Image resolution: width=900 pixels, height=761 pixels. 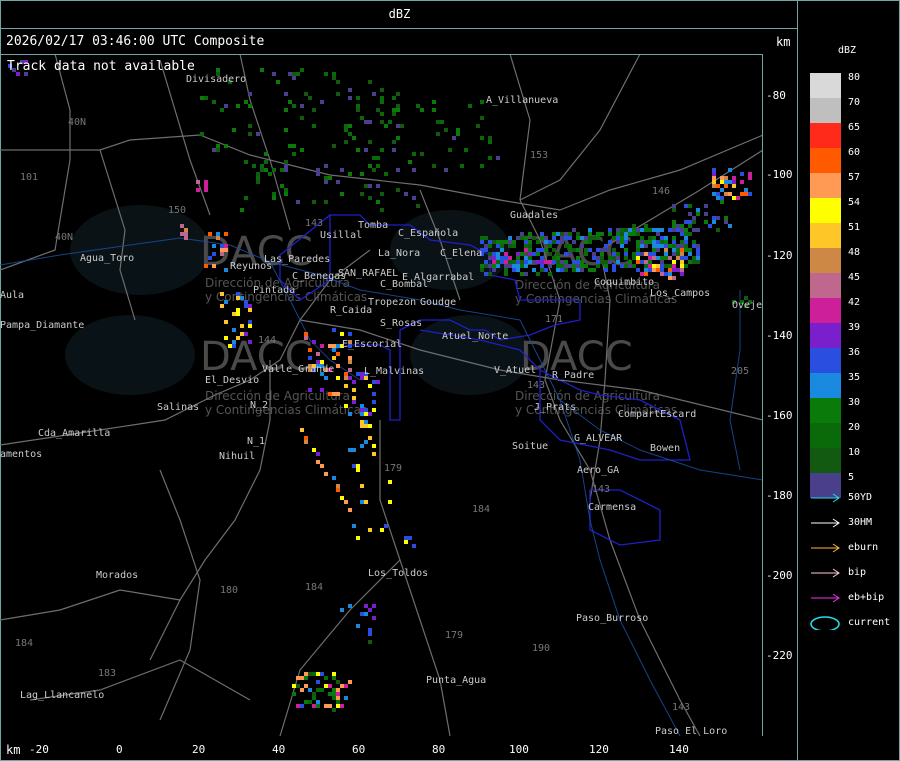 I want to click on track-arrow-icon, so click(x=825, y=573).